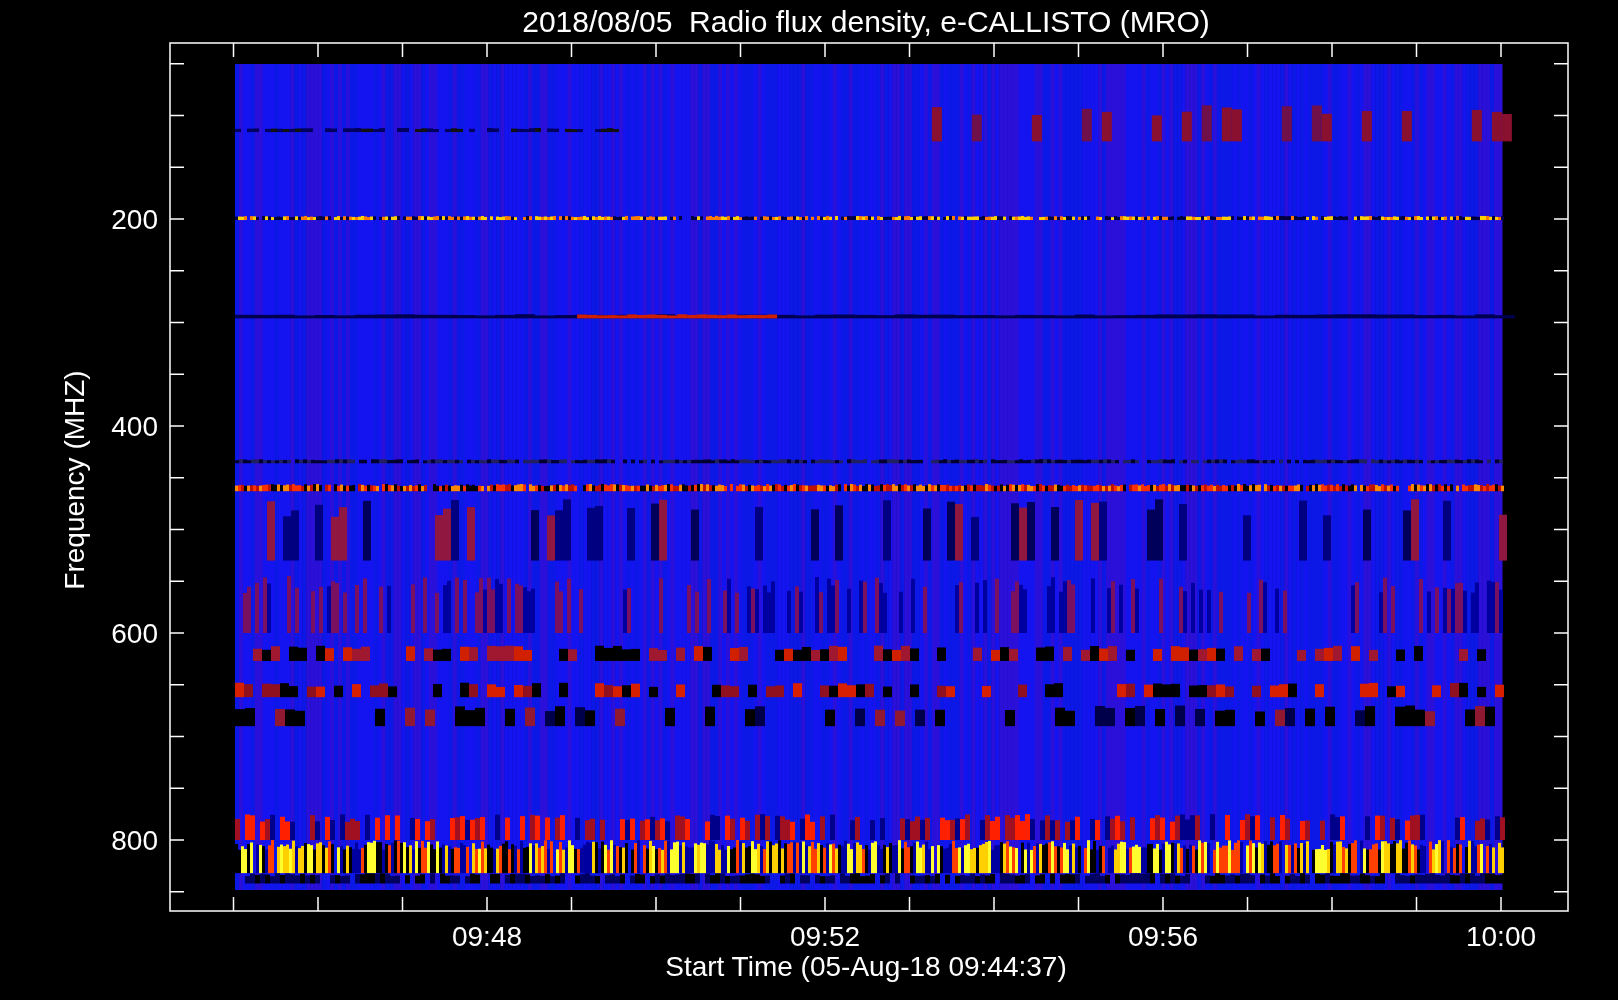 The image size is (1618, 1000). What do you see at coordinates (1501, 936) in the screenshot?
I see `x-tick-label: 10:00` at bounding box center [1501, 936].